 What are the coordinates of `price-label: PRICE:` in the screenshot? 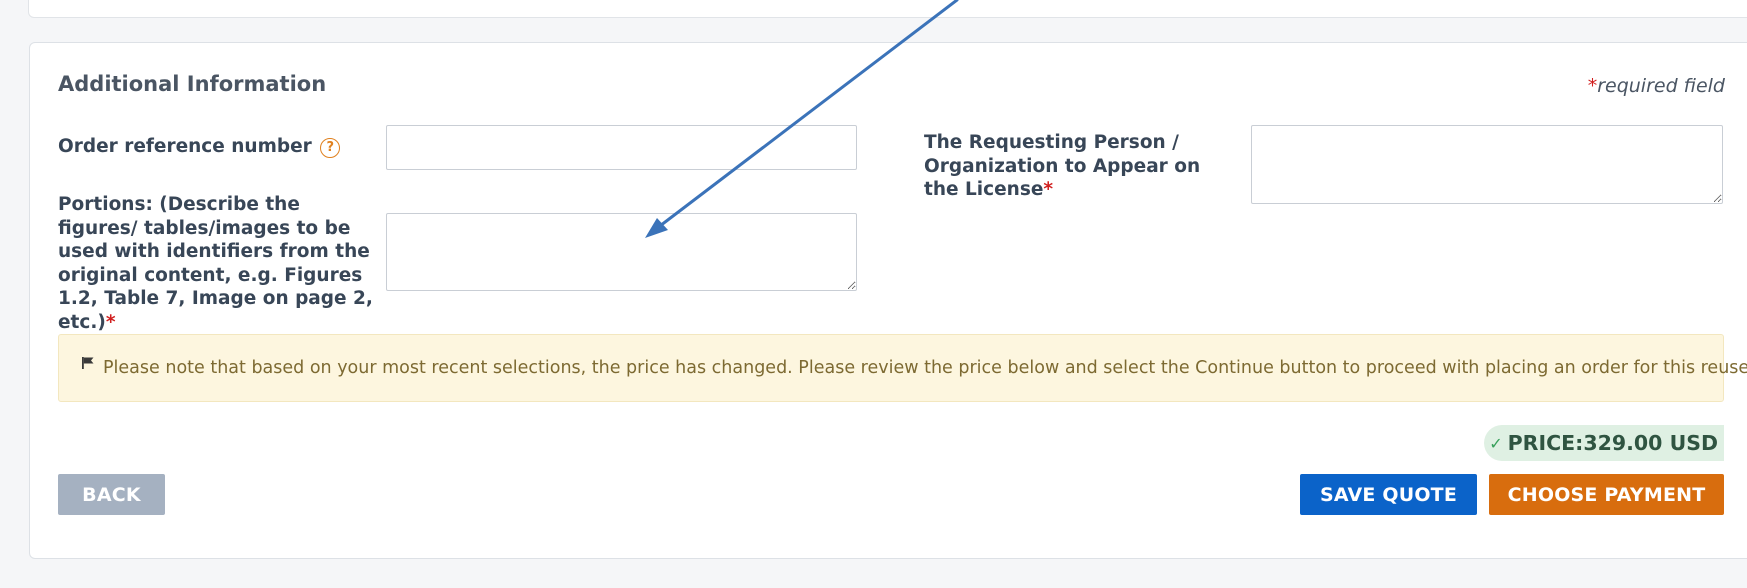 It's located at (1545, 443).